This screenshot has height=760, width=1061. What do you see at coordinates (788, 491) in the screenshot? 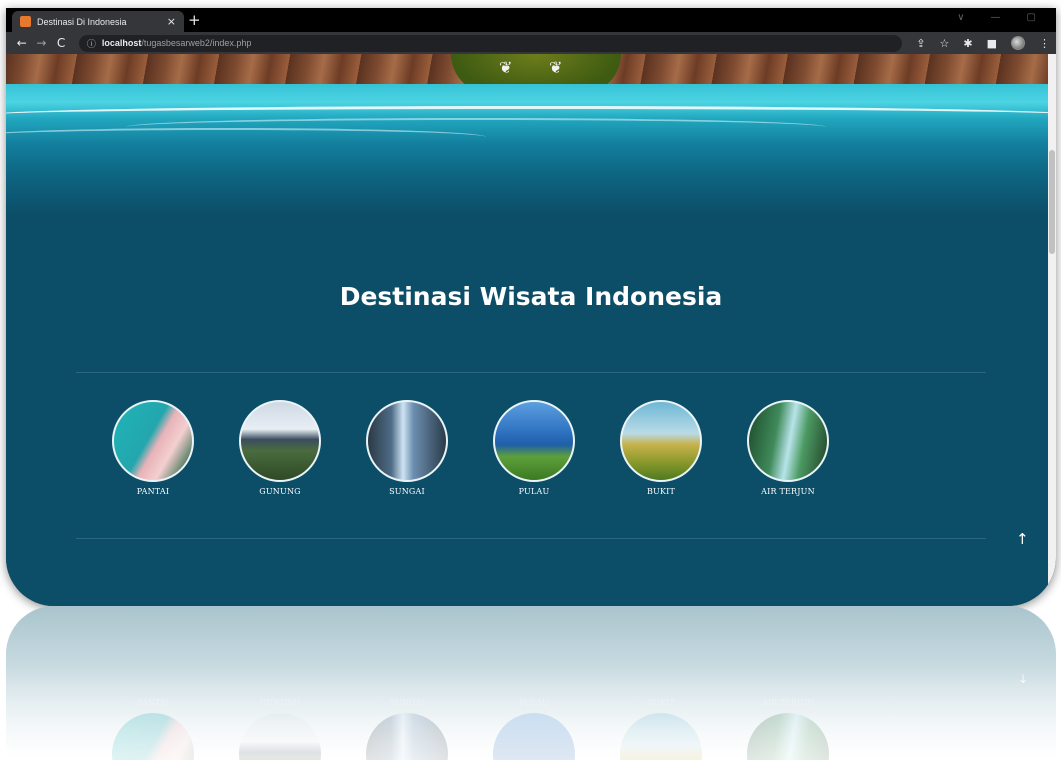
I see `category-label: AIR TERJUN` at bounding box center [788, 491].